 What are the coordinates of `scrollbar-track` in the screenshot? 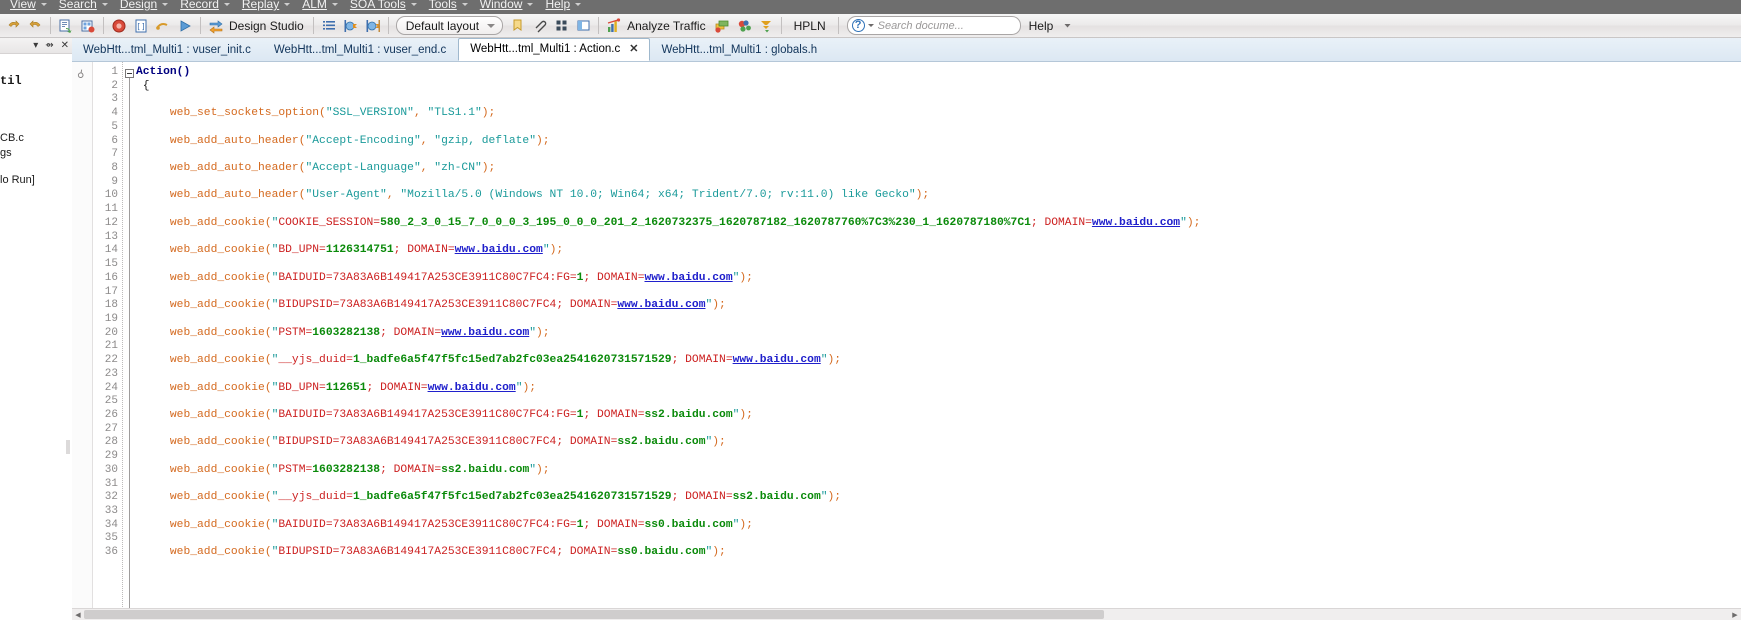 It's located at (906, 614).